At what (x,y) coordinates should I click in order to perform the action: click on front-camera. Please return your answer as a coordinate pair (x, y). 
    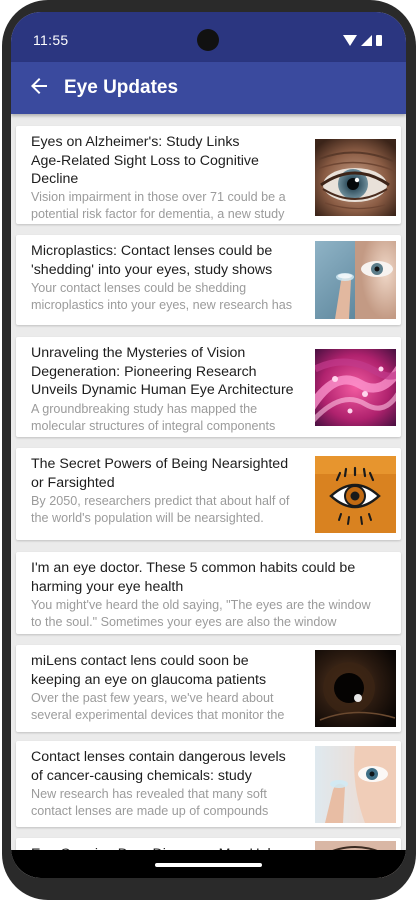
    Looking at the image, I should click on (208, 40).